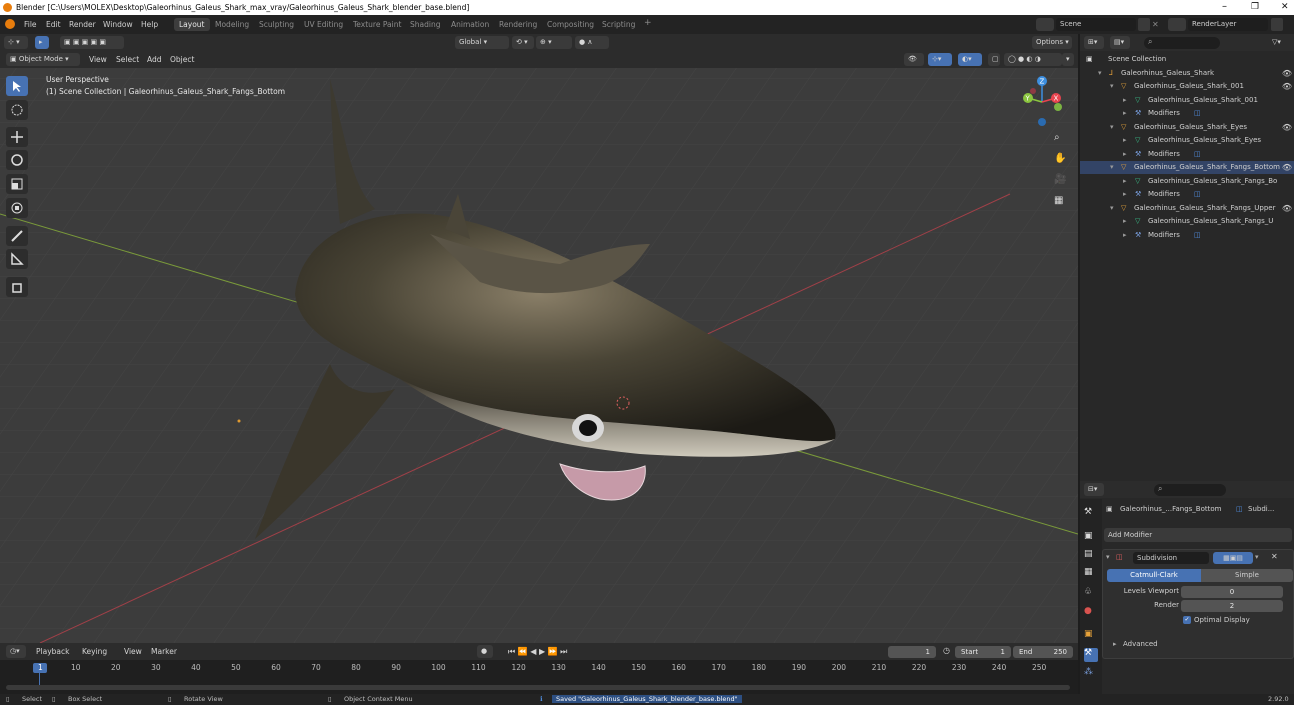  Describe the element at coordinates (648, 24) in the screenshot. I see `add-workspace-button: +` at that location.